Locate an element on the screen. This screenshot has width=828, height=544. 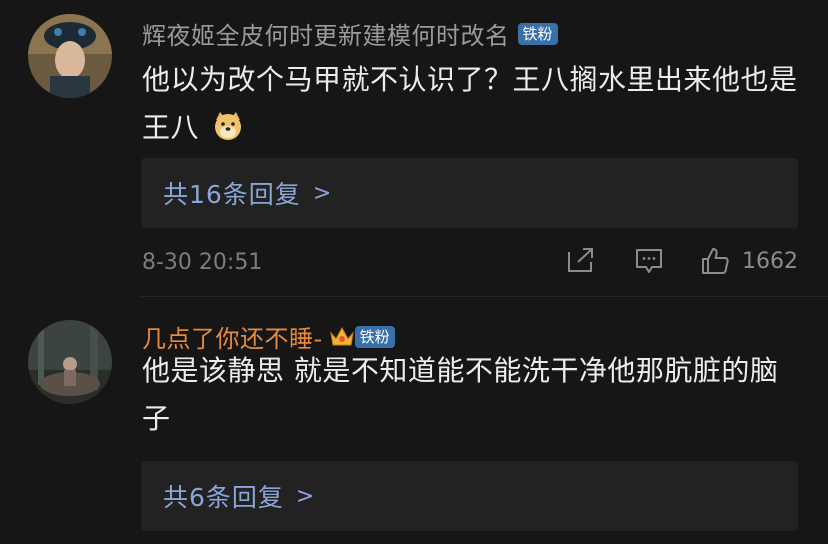
username-text: 辉夜姬全皮何时更新建模何时改名 is located at coordinates (326, 33).